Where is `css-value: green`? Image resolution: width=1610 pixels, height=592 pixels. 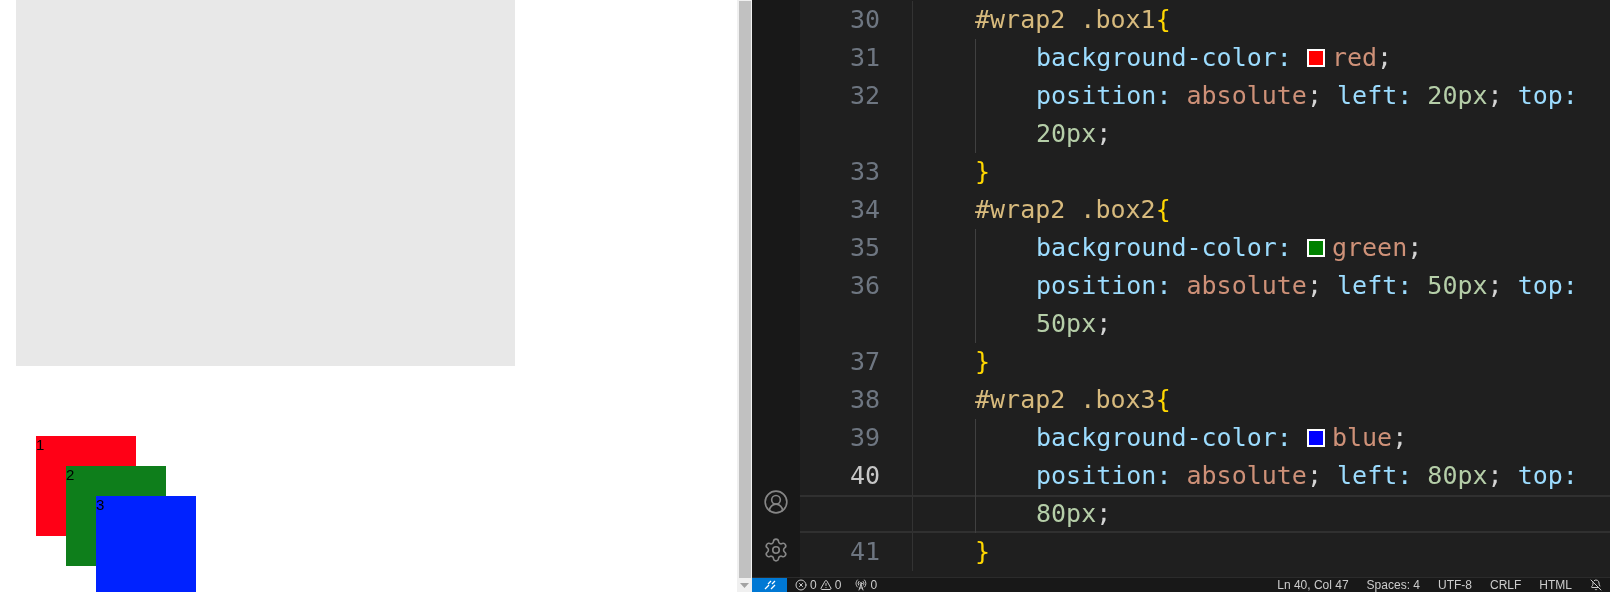 css-value: green is located at coordinates (1369, 248).